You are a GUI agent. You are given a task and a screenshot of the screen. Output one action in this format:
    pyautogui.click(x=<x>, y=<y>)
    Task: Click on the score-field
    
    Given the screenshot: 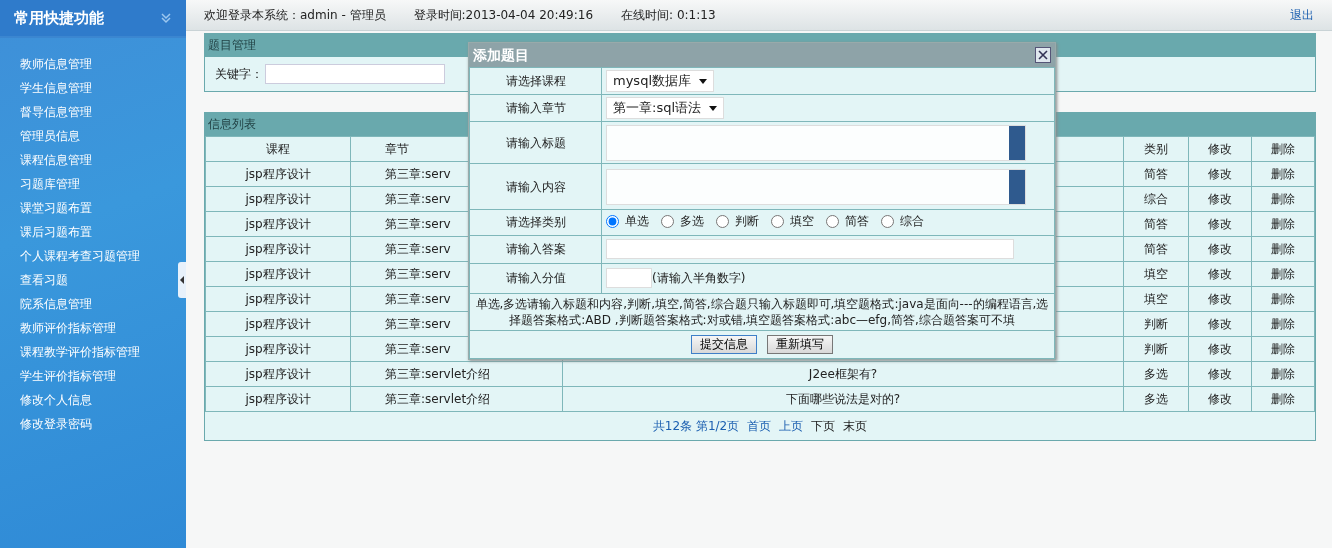 What is the action you would take?
    pyautogui.click(x=629, y=278)
    